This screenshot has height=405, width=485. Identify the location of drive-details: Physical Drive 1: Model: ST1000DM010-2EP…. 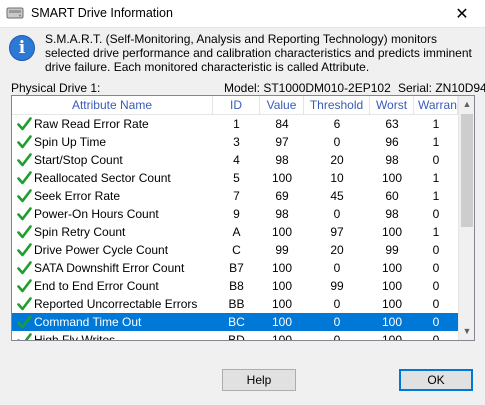
(248, 88).